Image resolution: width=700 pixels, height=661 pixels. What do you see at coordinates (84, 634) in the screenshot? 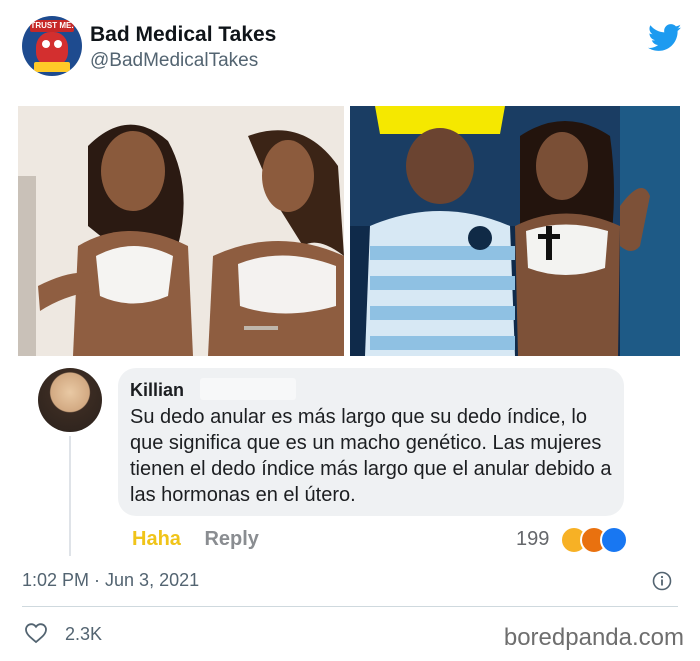
I see `like-count: 2.3K` at bounding box center [84, 634].